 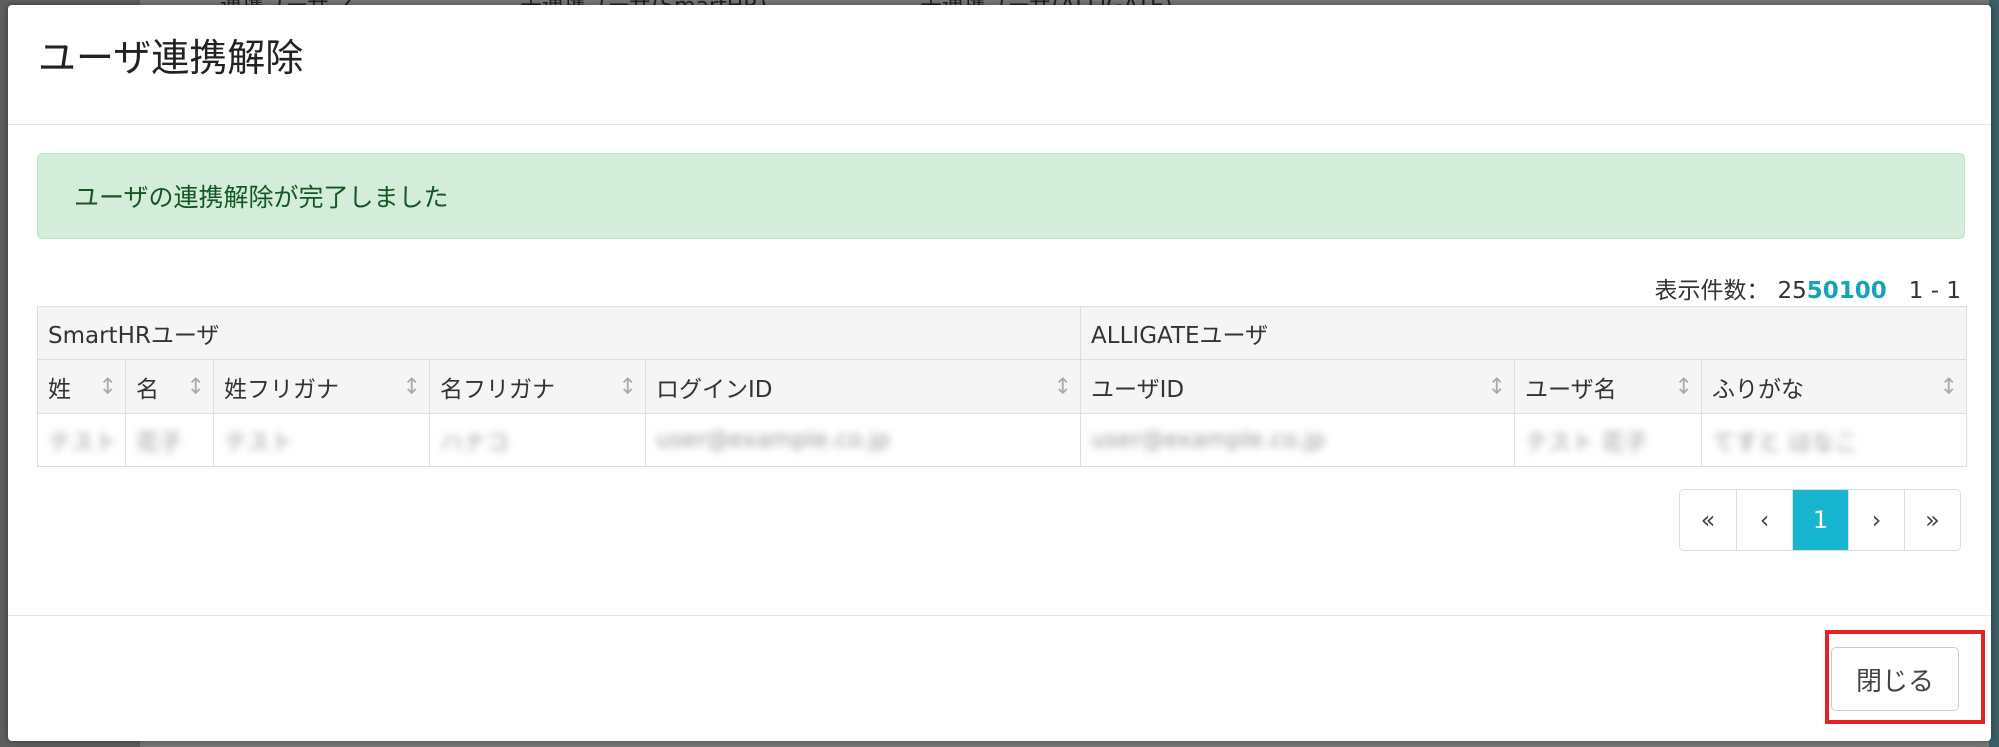 I want to click on pagination-next-button: ›, so click(x=1876, y=520).